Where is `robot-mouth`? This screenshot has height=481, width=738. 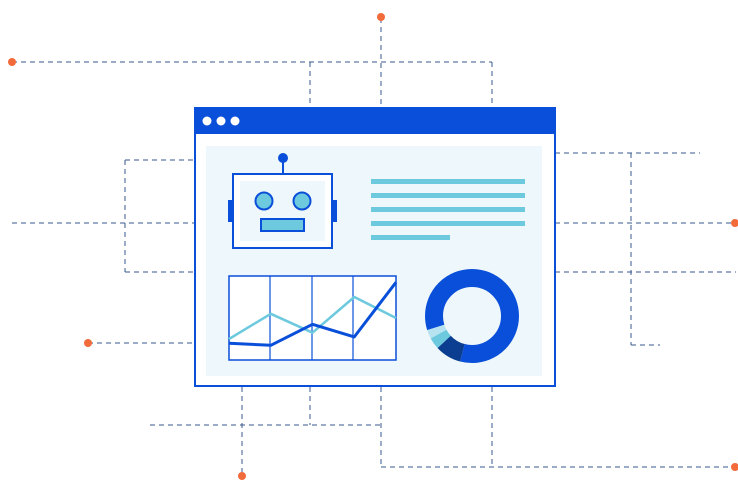
robot-mouth is located at coordinates (282, 225).